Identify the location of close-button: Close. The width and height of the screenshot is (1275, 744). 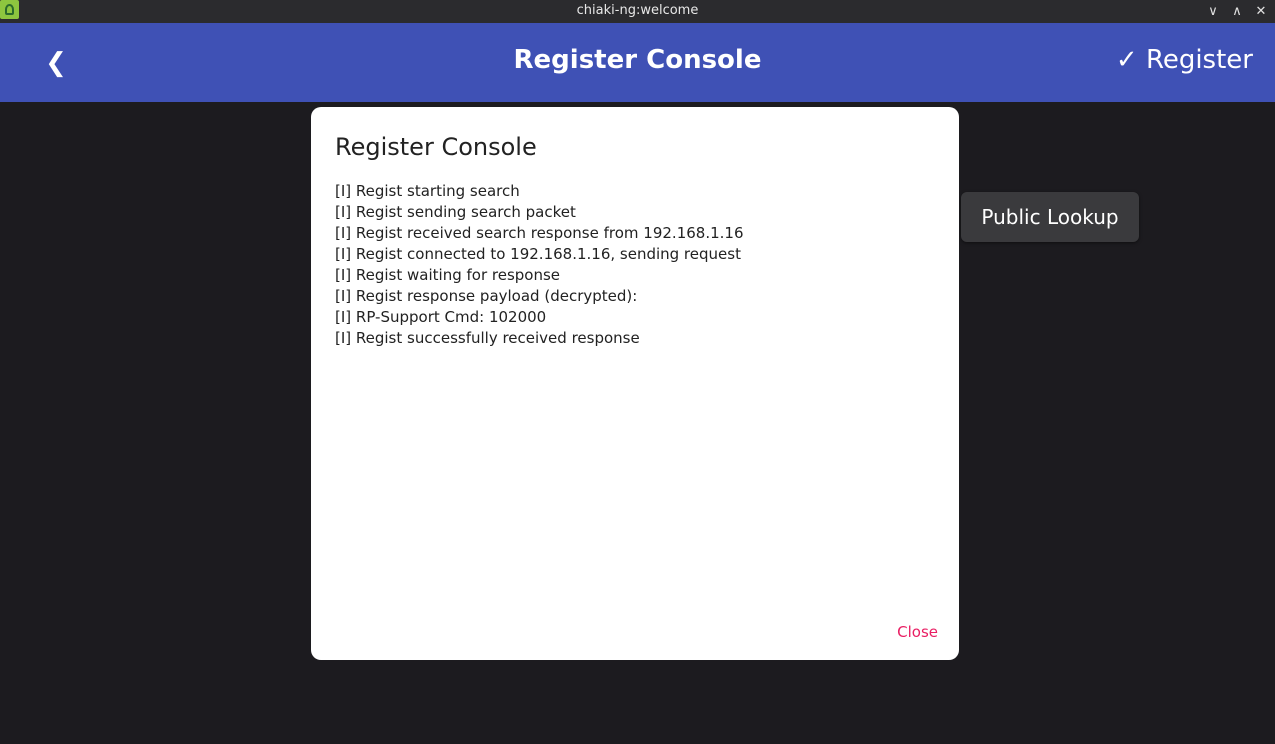
(917, 632).